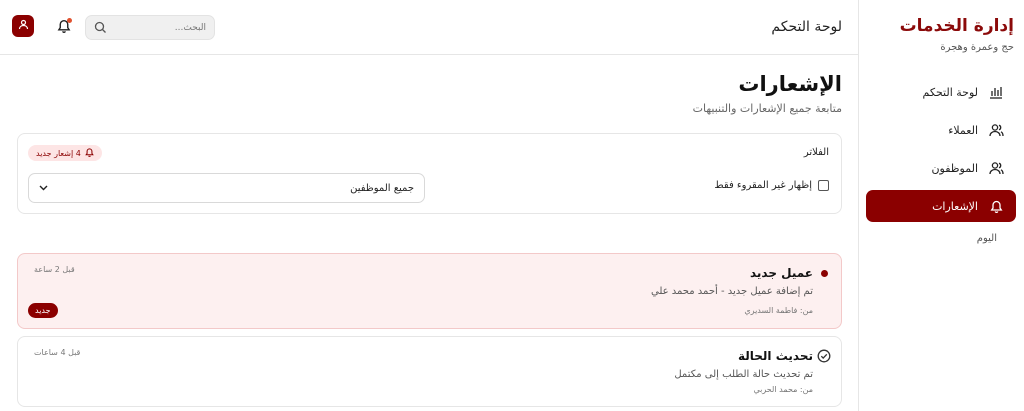 This screenshot has width=1024, height=411. What do you see at coordinates (156, 27) in the screenshot?
I see `search-input` at bounding box center [156, 27].